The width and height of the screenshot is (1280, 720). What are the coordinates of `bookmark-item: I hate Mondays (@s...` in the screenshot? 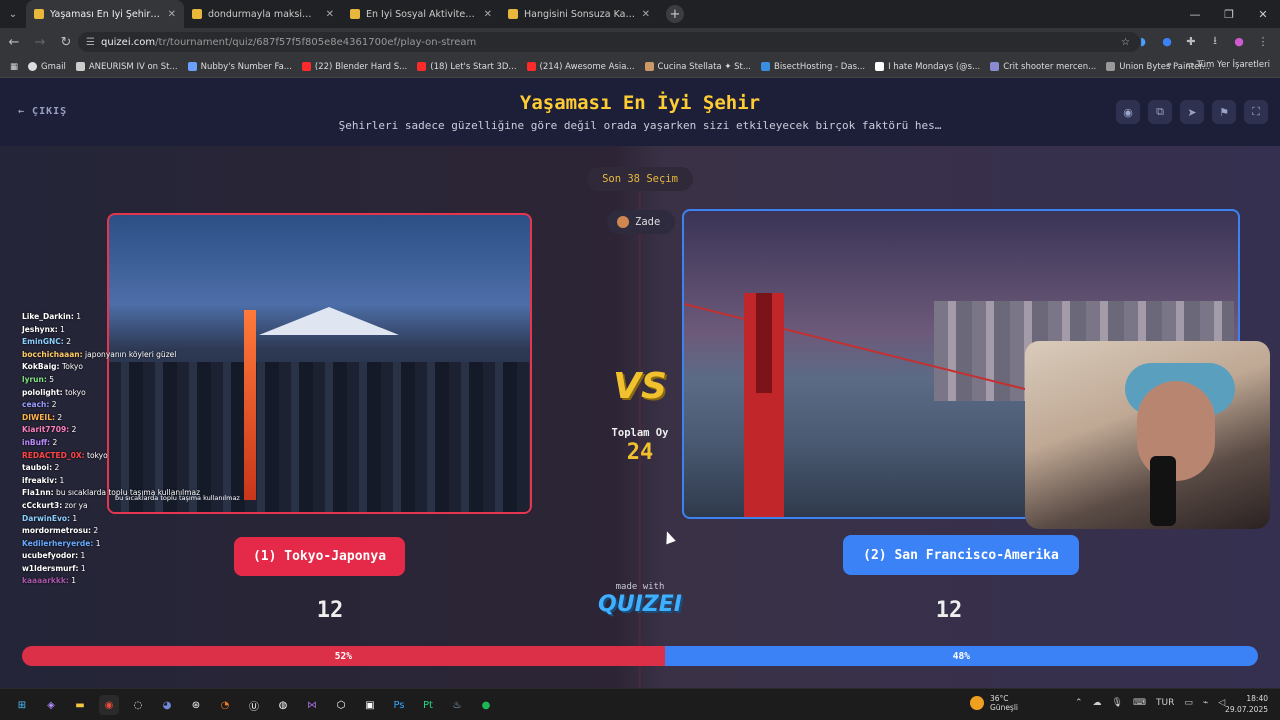 It's located at (927, 67).